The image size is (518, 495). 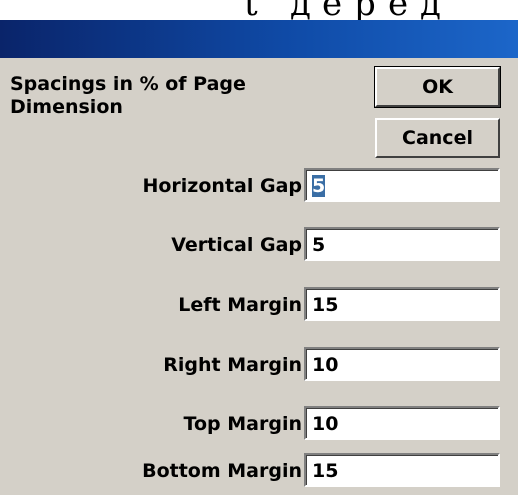 I want to click on right-margin-value: 10, so click(x=325, y=365).